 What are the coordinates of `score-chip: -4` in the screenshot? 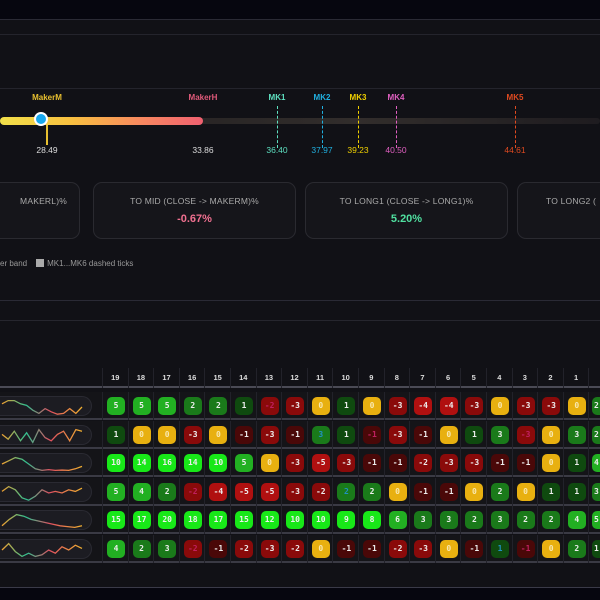 It's located at (448, 406).